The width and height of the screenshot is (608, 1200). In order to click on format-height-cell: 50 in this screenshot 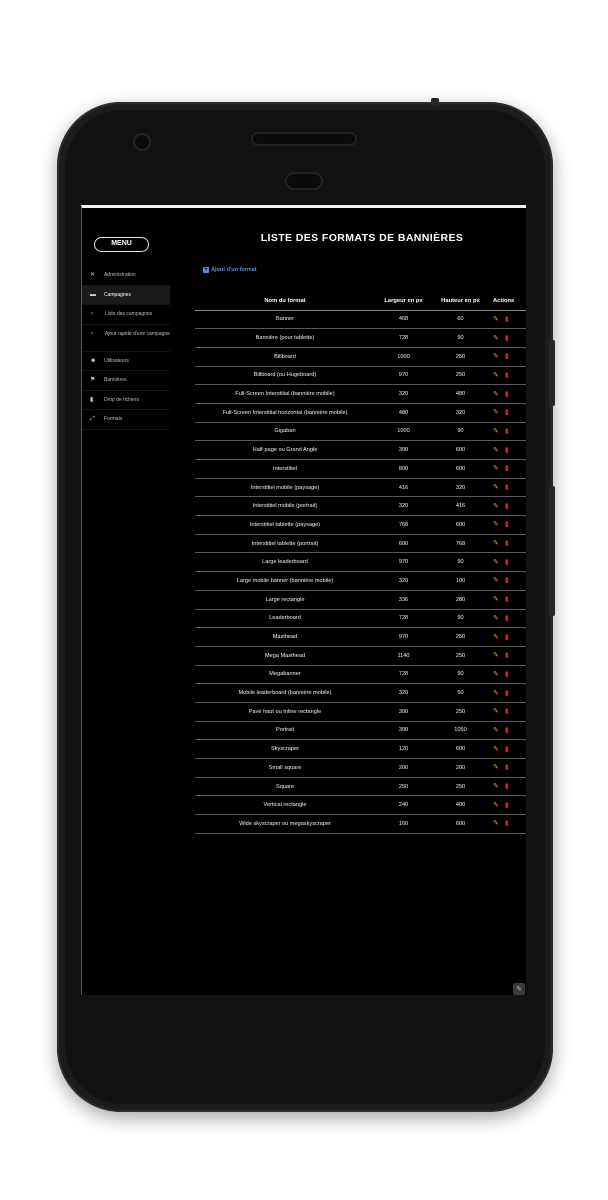, I will do `click(460, 693)`.